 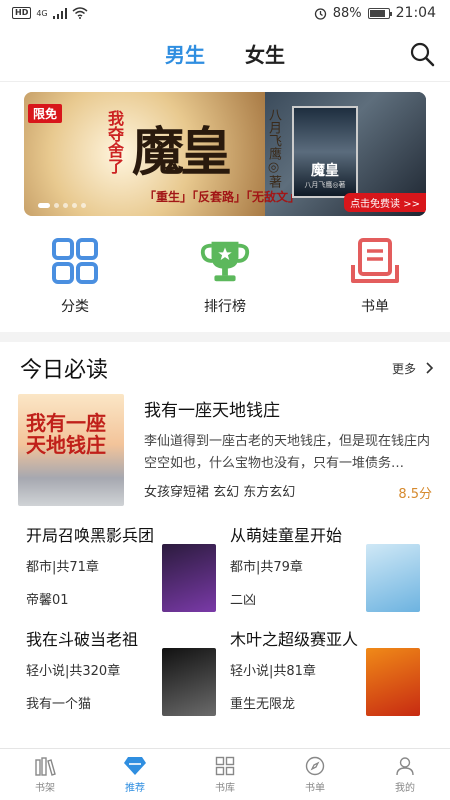 What do you see at coordinates (405, 788) in the screenshot?
I see `nav-label: 我的` at bounding box center [405, 788].